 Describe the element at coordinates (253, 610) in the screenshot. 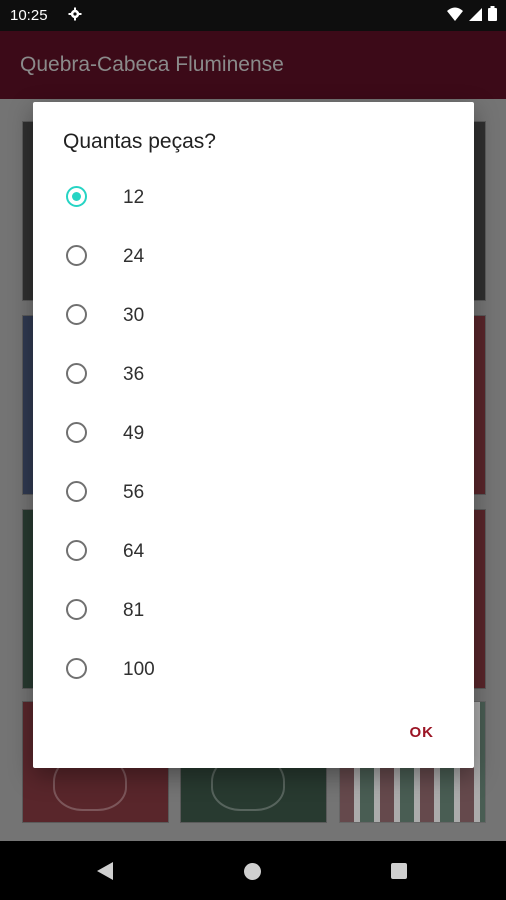

I see `option-81: 81` at that location.